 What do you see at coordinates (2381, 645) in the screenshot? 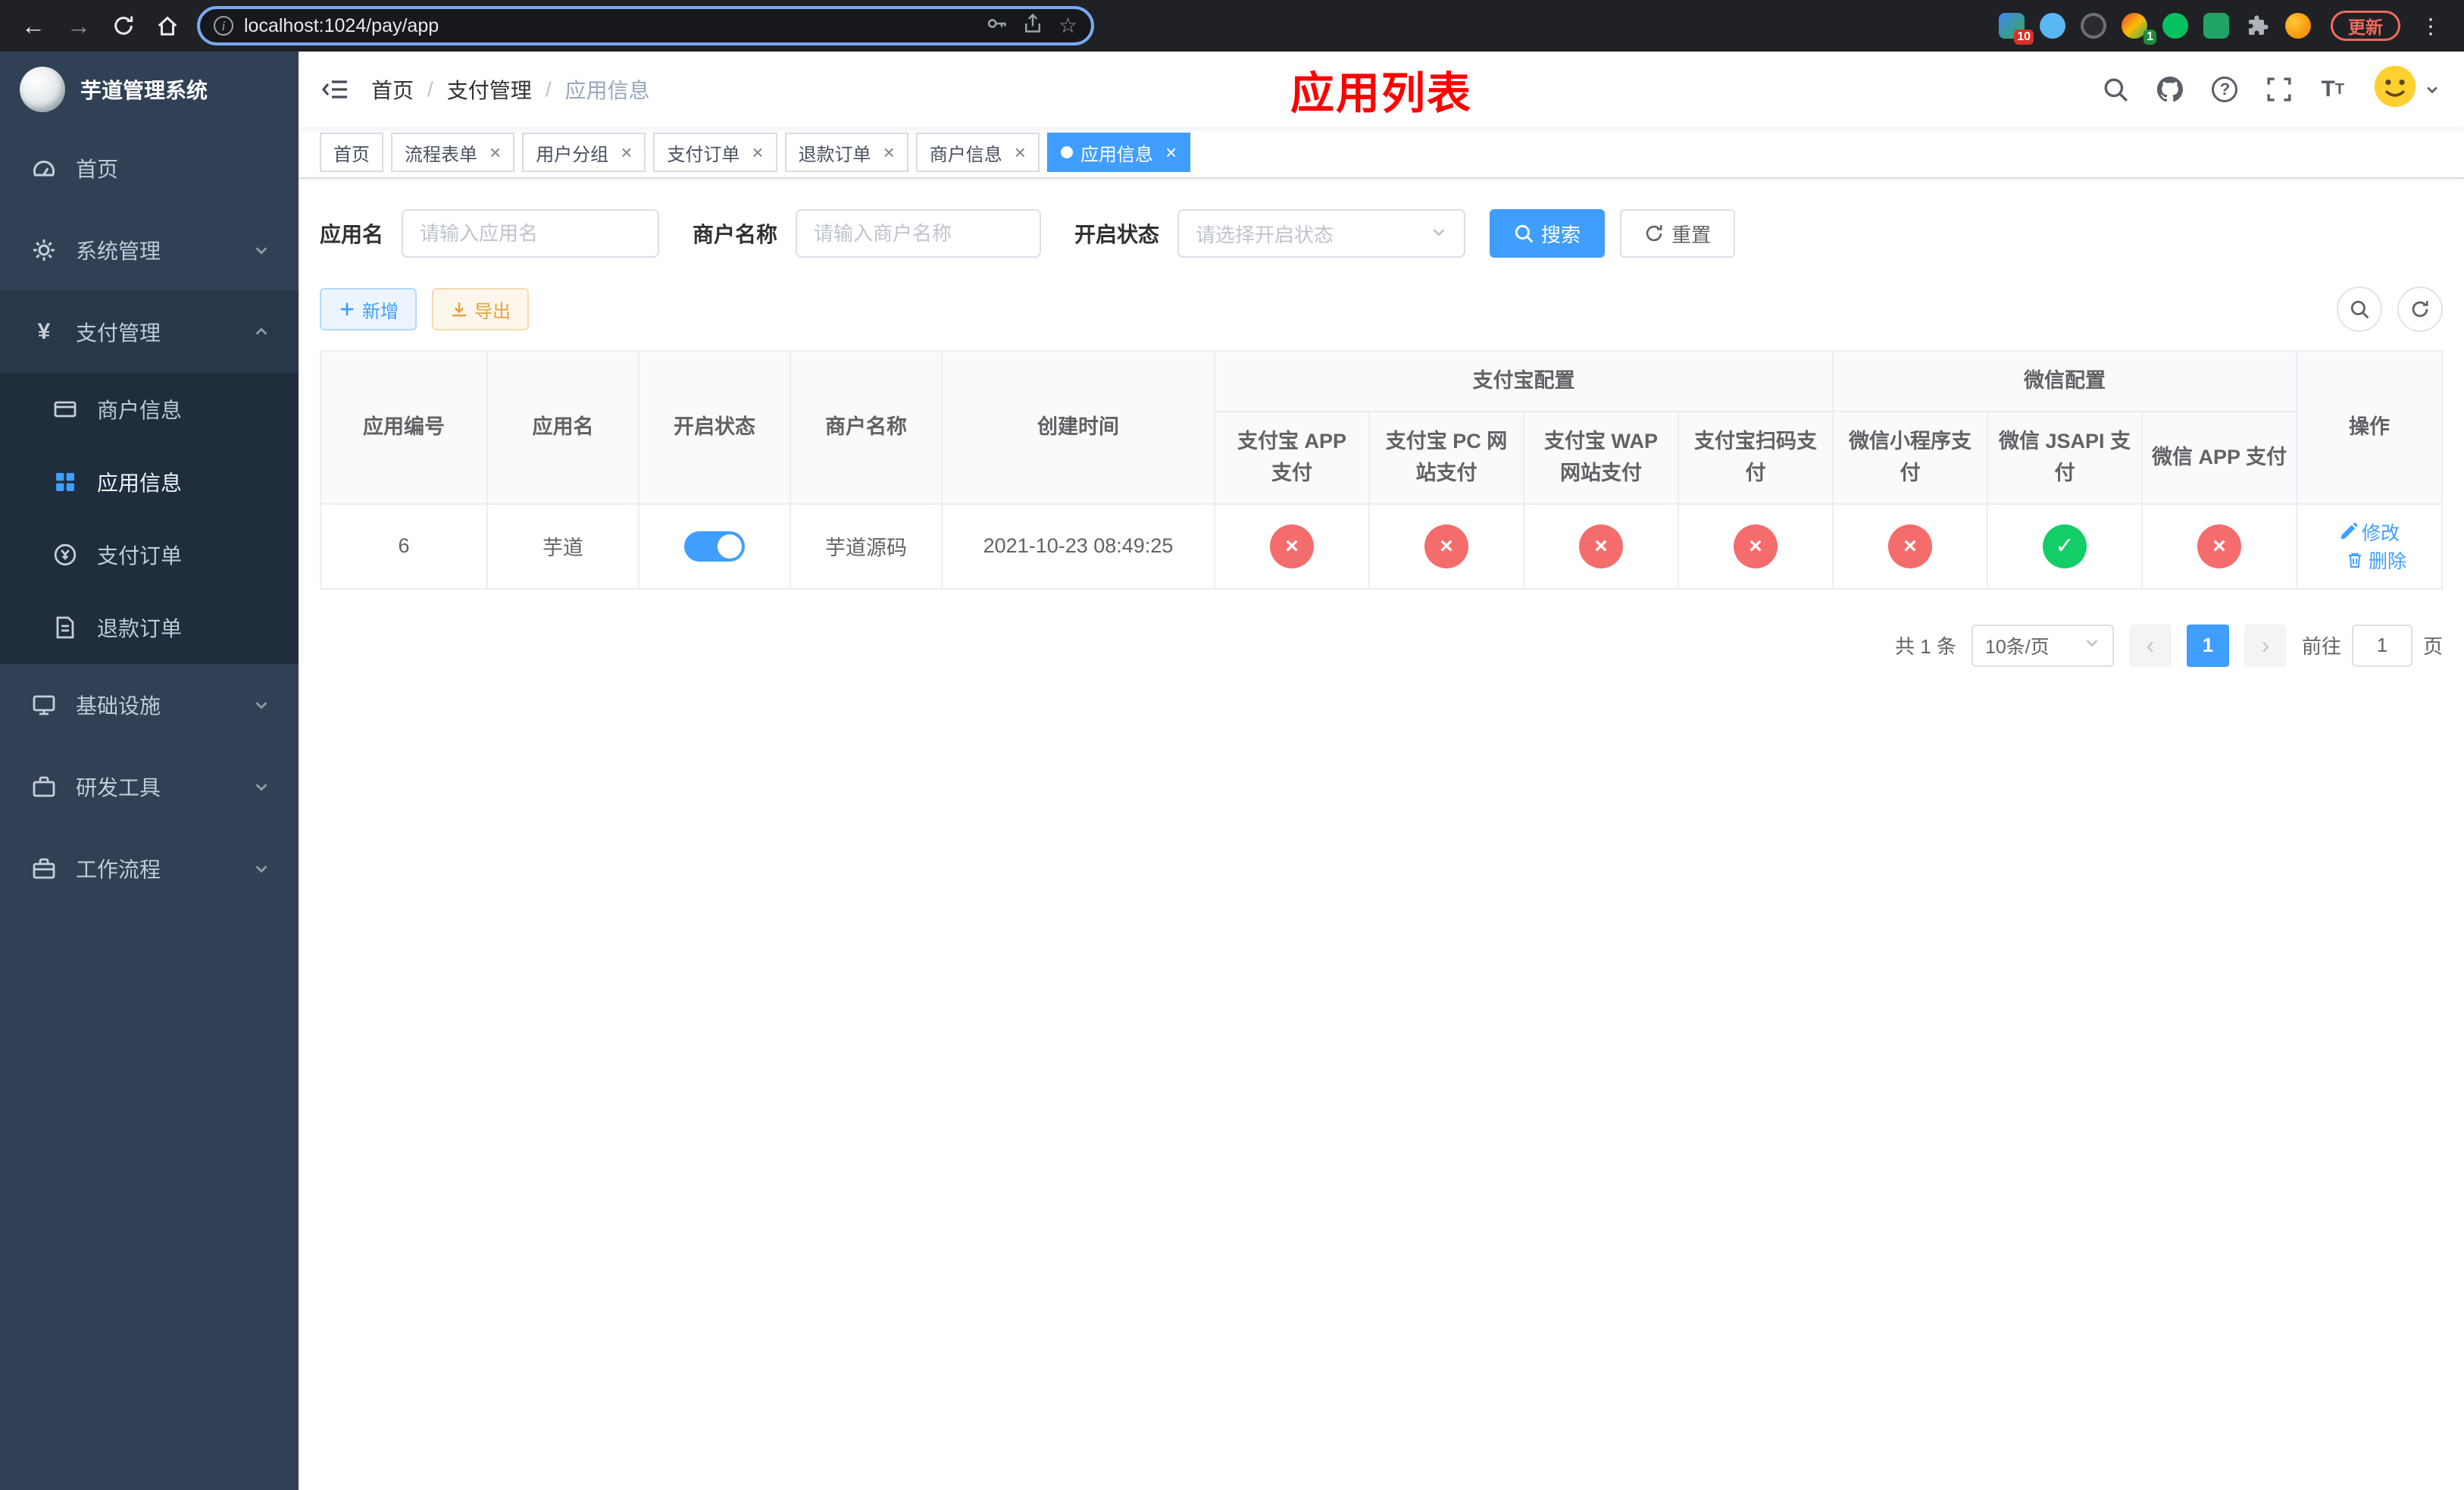
I see `goto-page-input` at bounding box center [2381, 645].